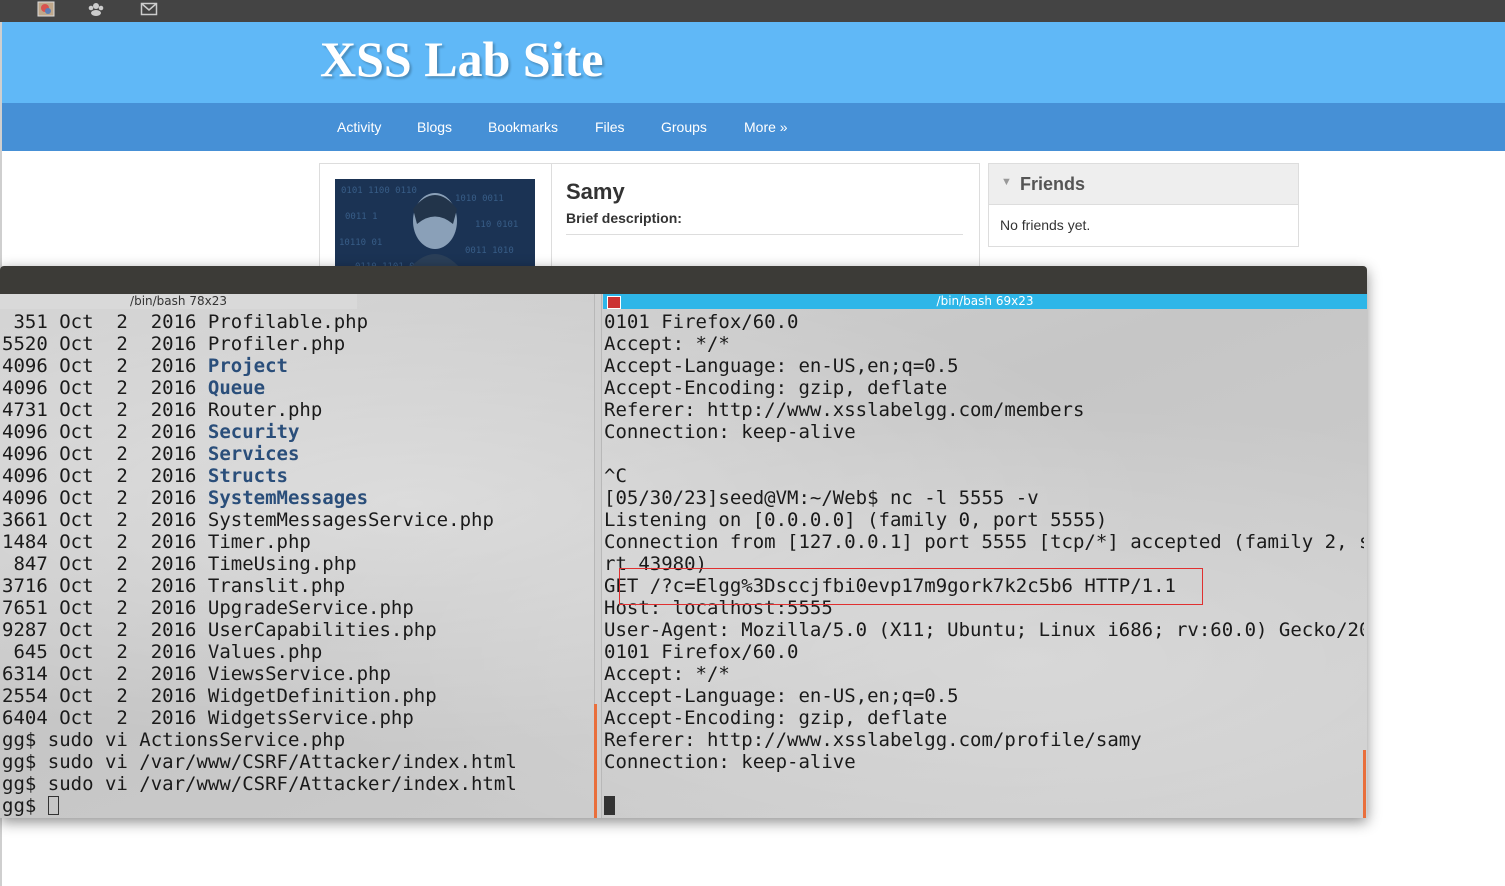  Describe the element at coordinates (25, 806) in the screenshot. I see `prompt-text: gg$` at that location.